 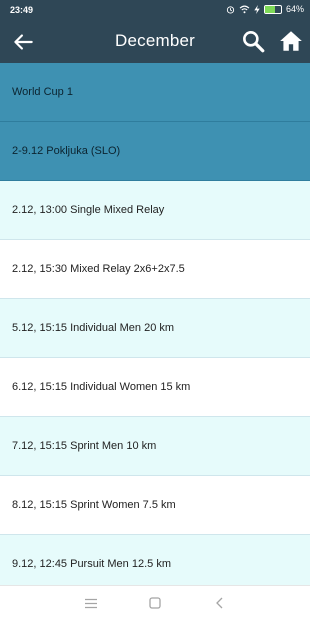 What do you see at coordinates (294, 9) in the screenshot?
I see `battery-percent: 64%` at bounding box center [294, 9].